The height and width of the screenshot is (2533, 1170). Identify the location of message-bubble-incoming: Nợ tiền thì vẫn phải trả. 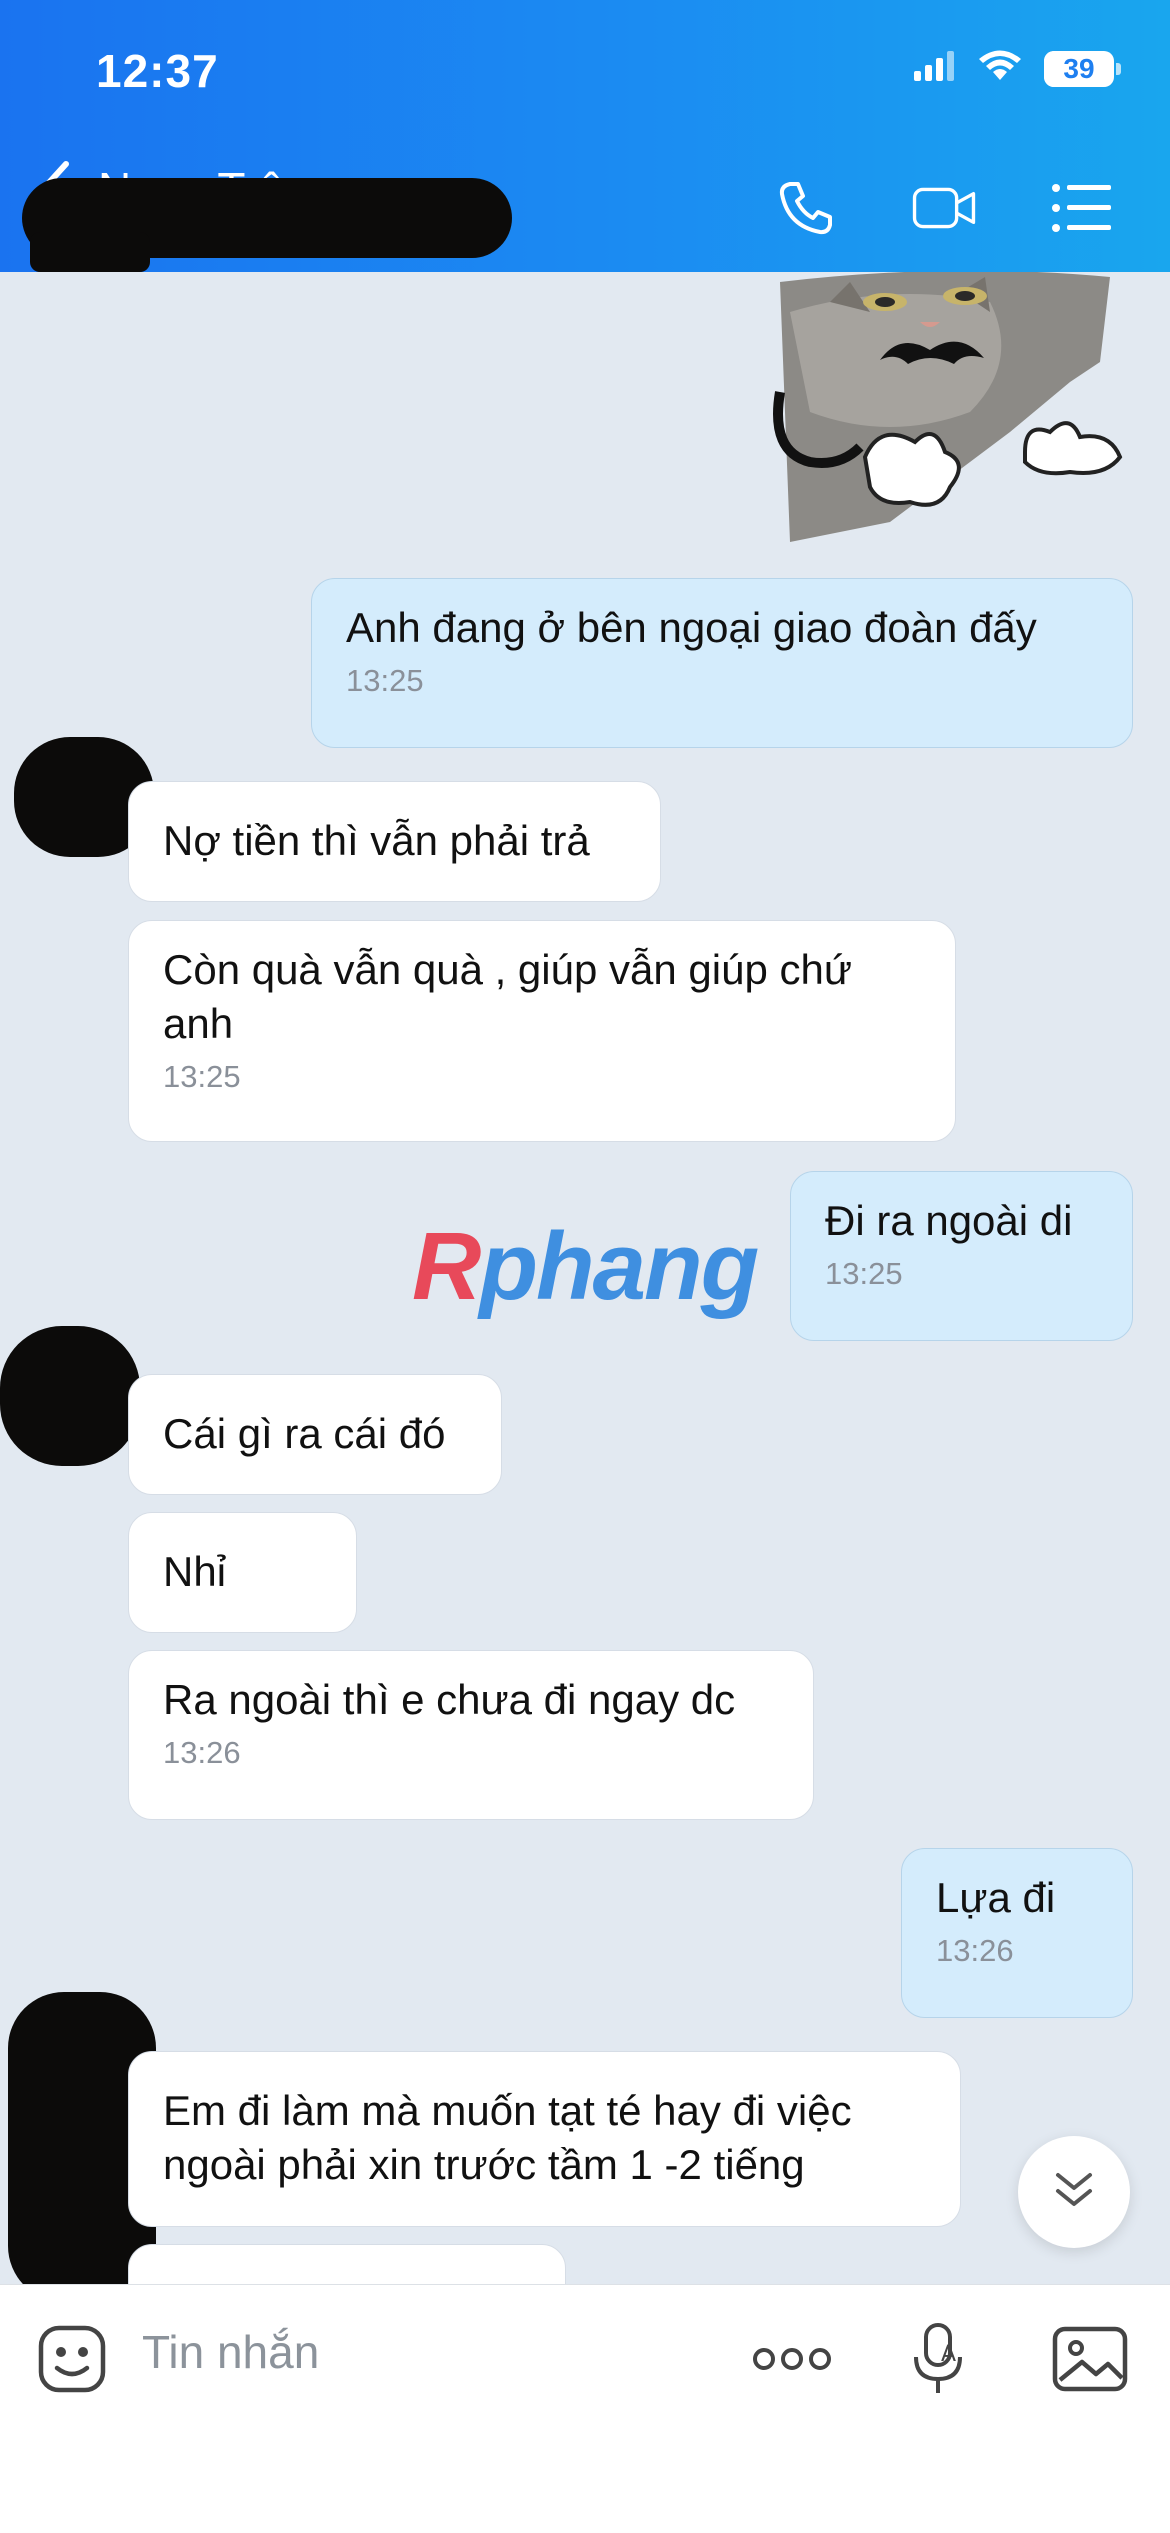
(394, 841).